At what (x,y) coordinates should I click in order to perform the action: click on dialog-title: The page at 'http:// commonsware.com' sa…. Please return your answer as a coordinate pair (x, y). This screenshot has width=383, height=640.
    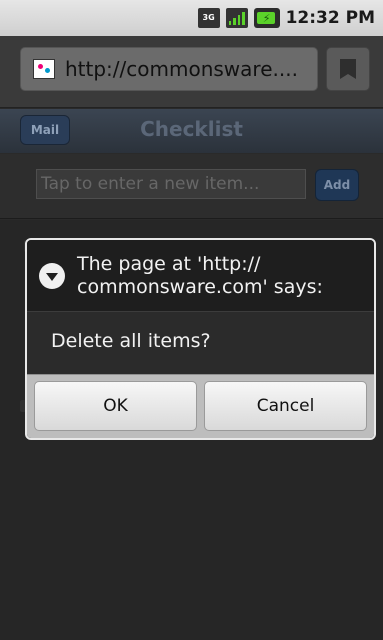
    Looking at the image, I should click on (200, 275).